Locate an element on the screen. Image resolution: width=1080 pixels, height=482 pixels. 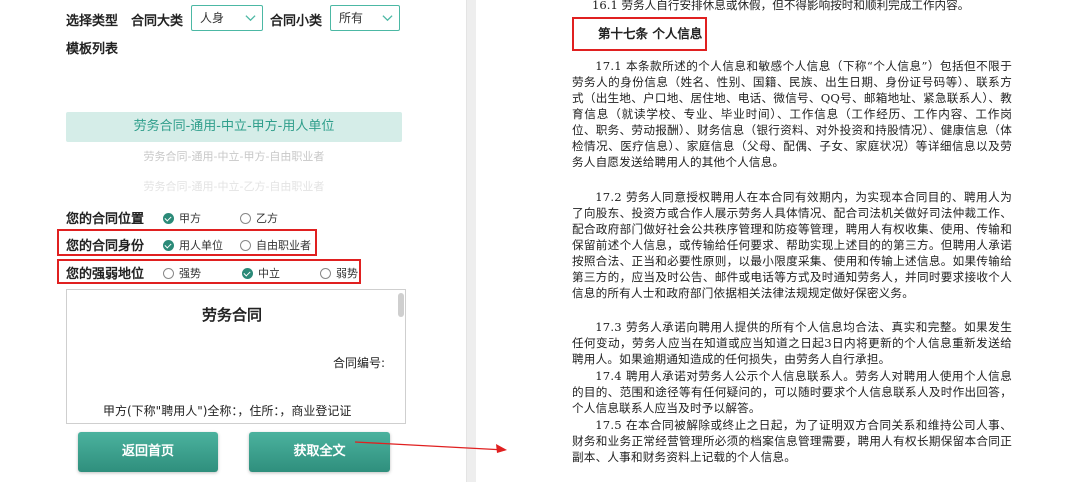
position-option-a: 甲方 is located at coordinates (182, 218).